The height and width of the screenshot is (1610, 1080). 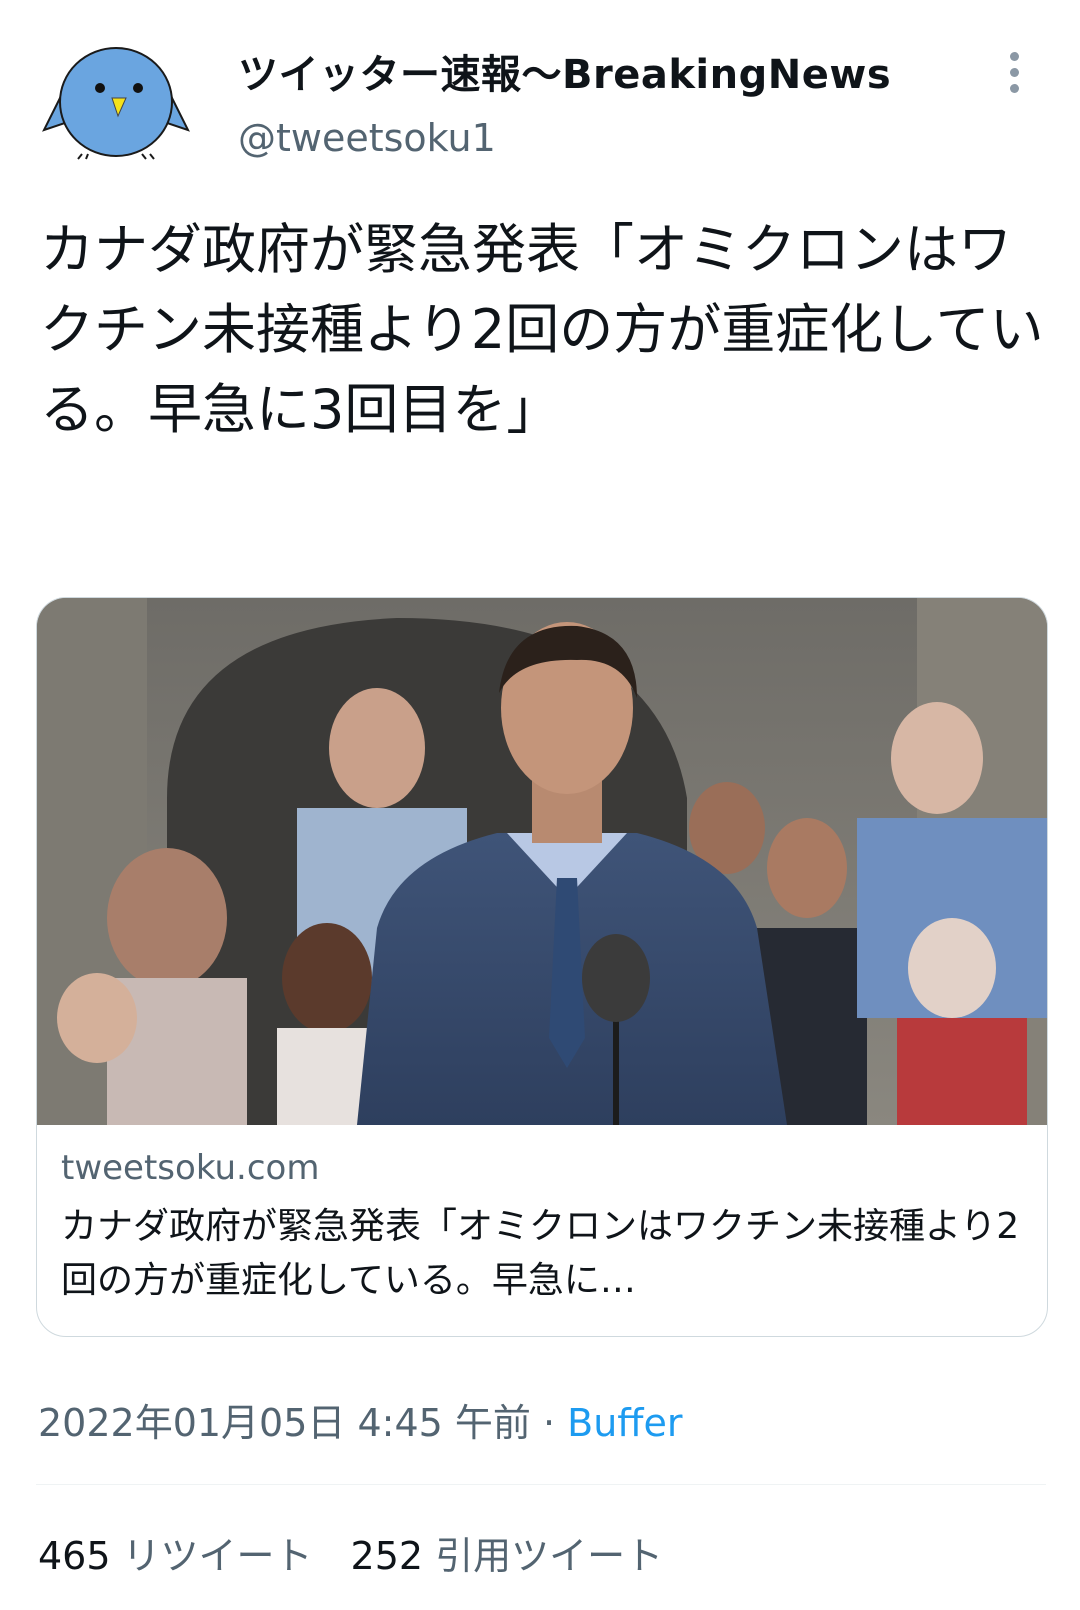 I want to click on engagement-stats: 465 リツイート 252 引用ツイート, so click(x=369, y=1552).